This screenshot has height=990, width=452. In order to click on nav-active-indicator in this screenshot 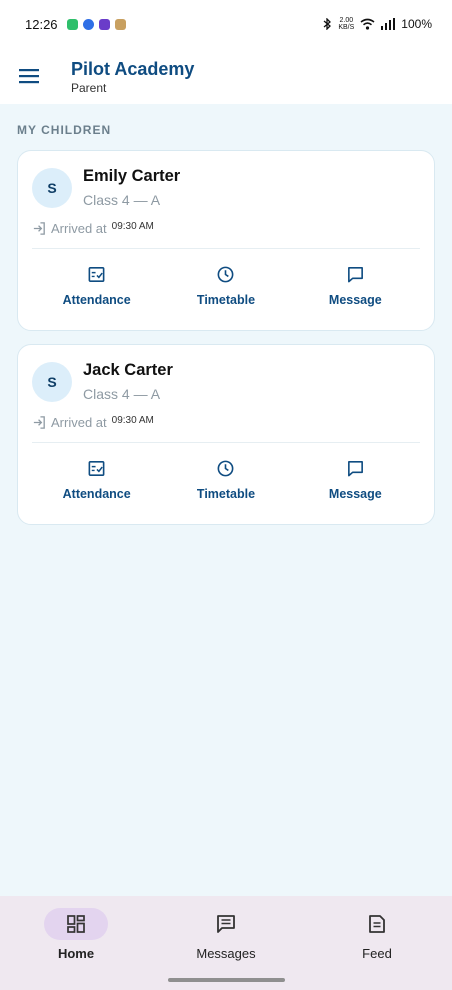, I will do `click(76, 924)`.